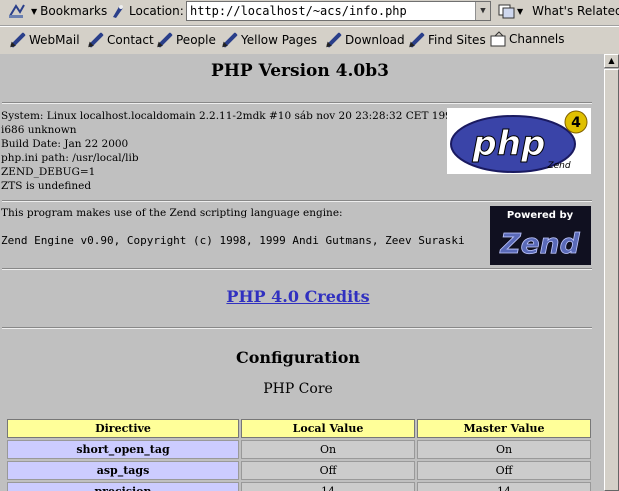 The height and width of the screenshot is (491, 619). What do you see at coordinates (196, 40) in the screenshot?
I see `people-label: People` at bounding box center [196, 40].